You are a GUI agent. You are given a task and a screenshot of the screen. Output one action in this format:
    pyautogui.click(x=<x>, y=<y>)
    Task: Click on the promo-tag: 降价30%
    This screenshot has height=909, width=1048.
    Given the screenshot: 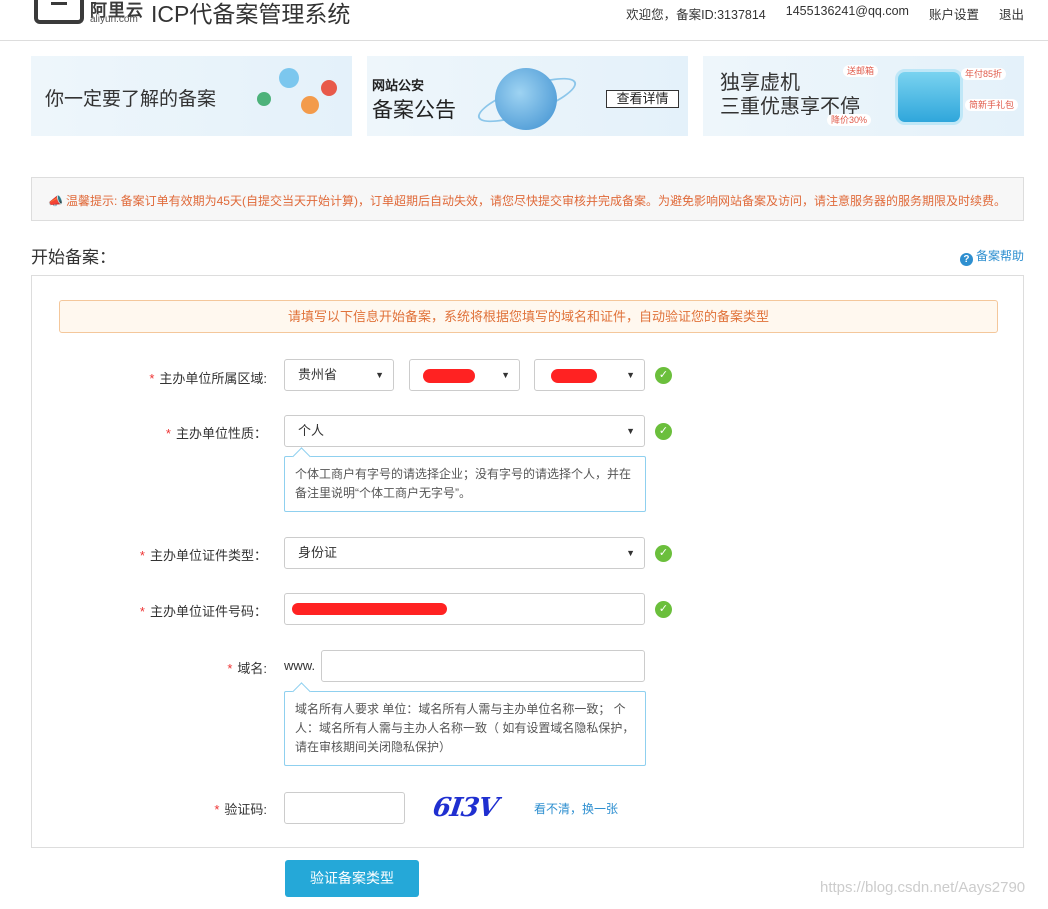 What is the action you would take?
    pyautogui.click(x=849, y=120)
    